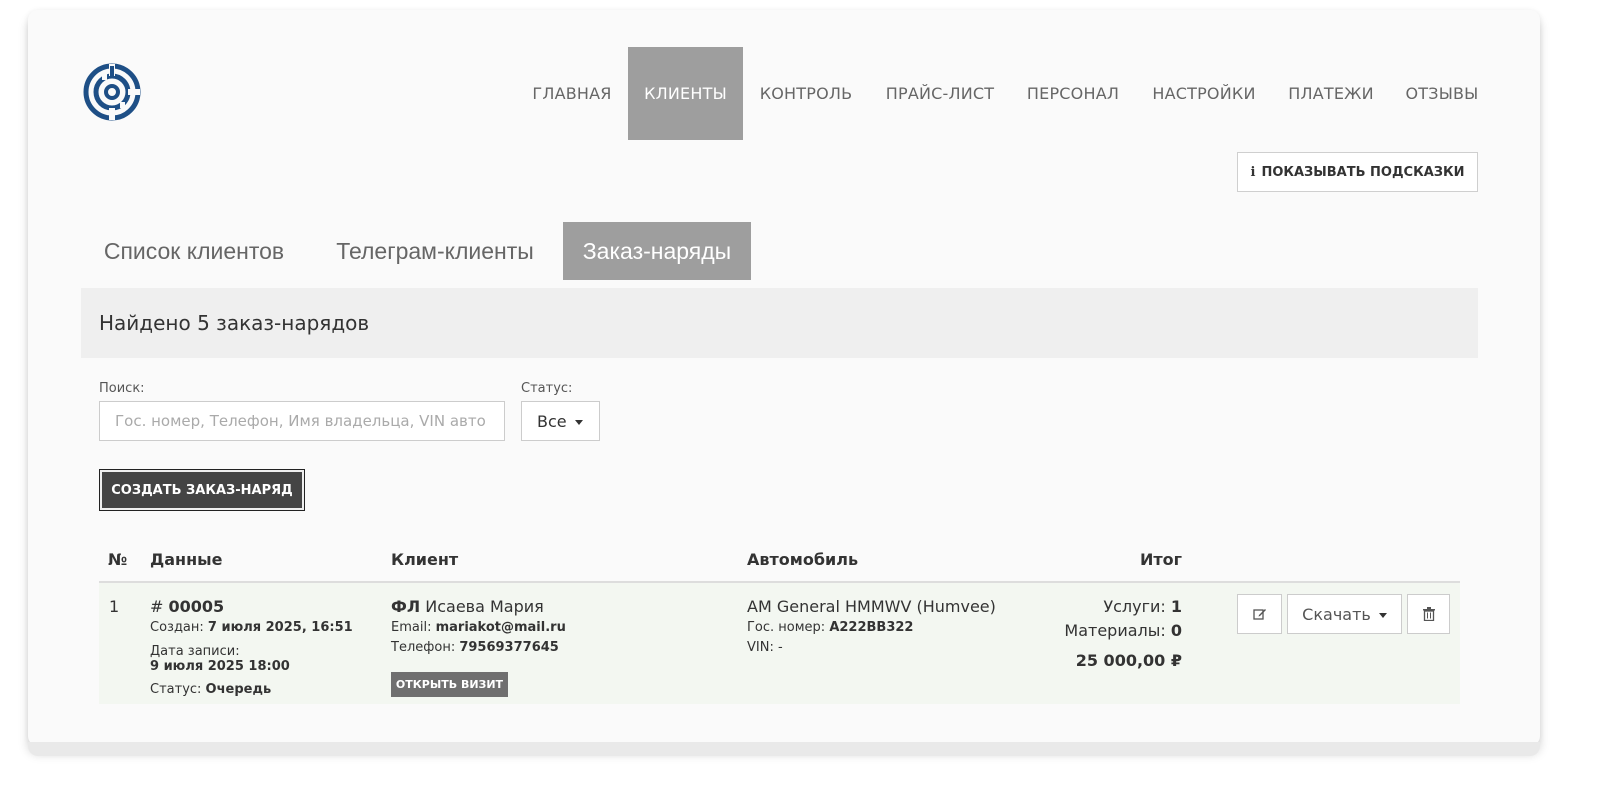 The width and height of the screenshot is (1600, 806). What do you see at coordinates (830, 627) in the screenshot?
I see `car-plate: Гос. номер: А222ВВ322` at bounding box center [830, 627].